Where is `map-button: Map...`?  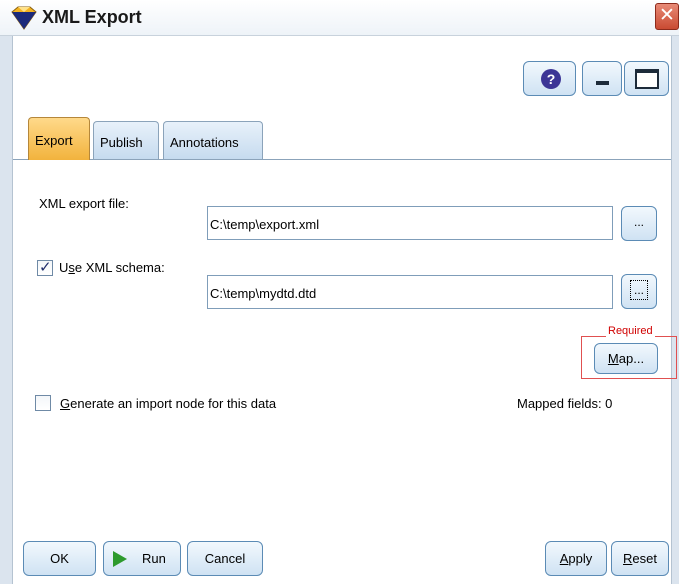
map-button: Map... is located at coordinates (626, 358).